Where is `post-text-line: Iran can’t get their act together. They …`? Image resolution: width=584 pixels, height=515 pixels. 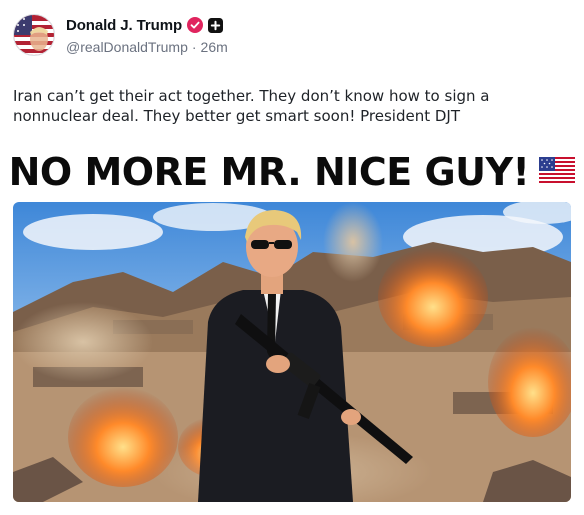 post-text-line: Iran can’t get their act together. They … is located at coordinates (251, 96).